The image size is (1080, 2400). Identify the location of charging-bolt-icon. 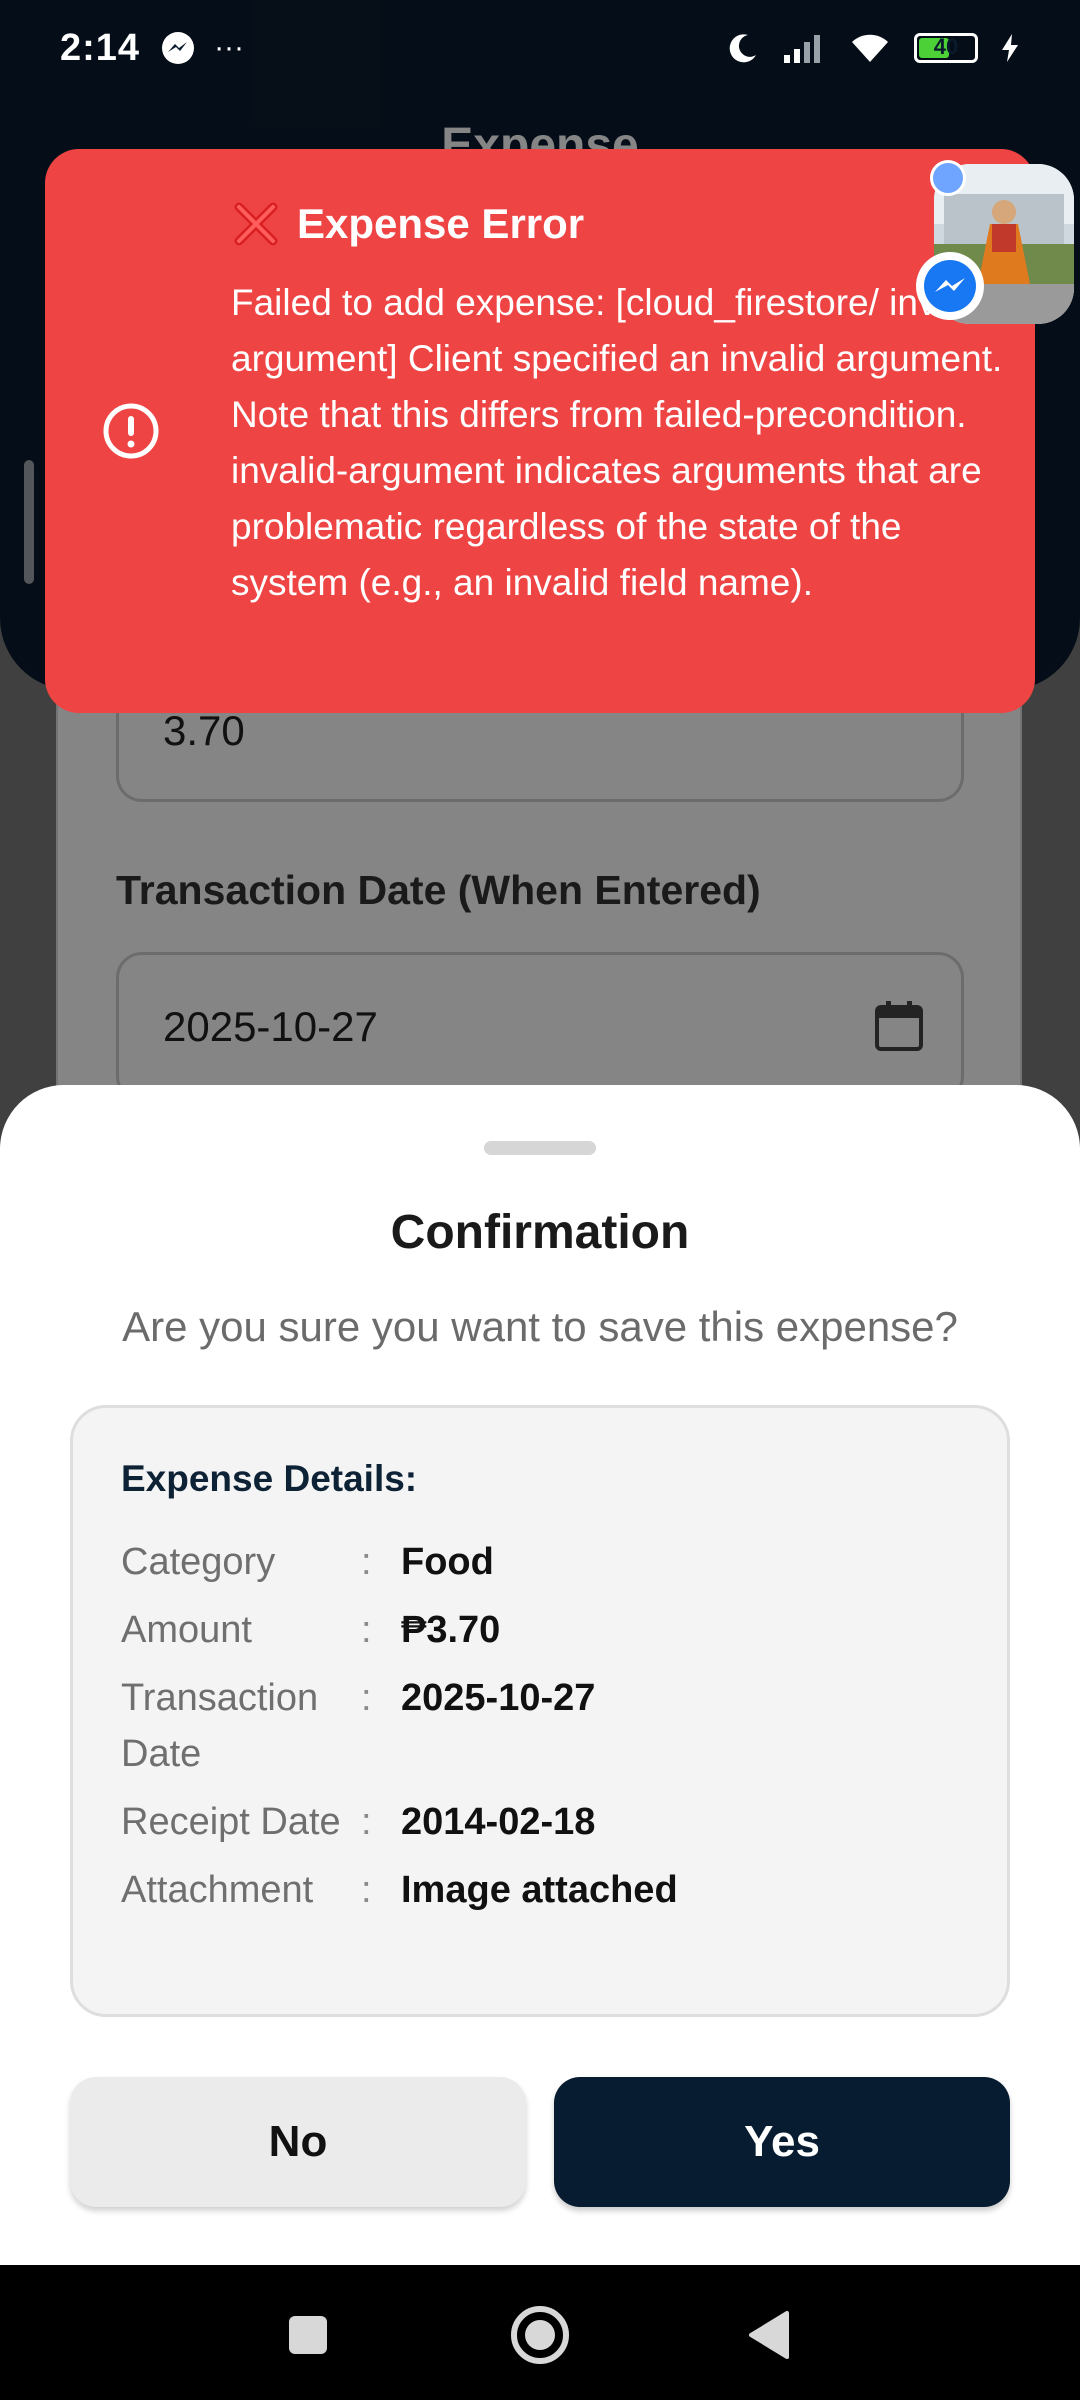
(1010, 48).